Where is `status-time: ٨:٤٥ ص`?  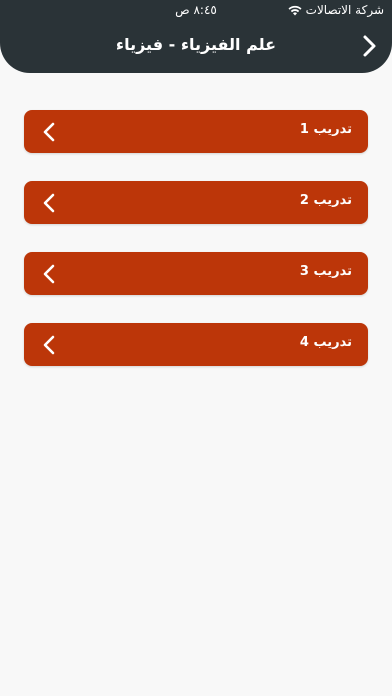
status-time: ٨:٤٥ ص is located at coordinates (196, 10).